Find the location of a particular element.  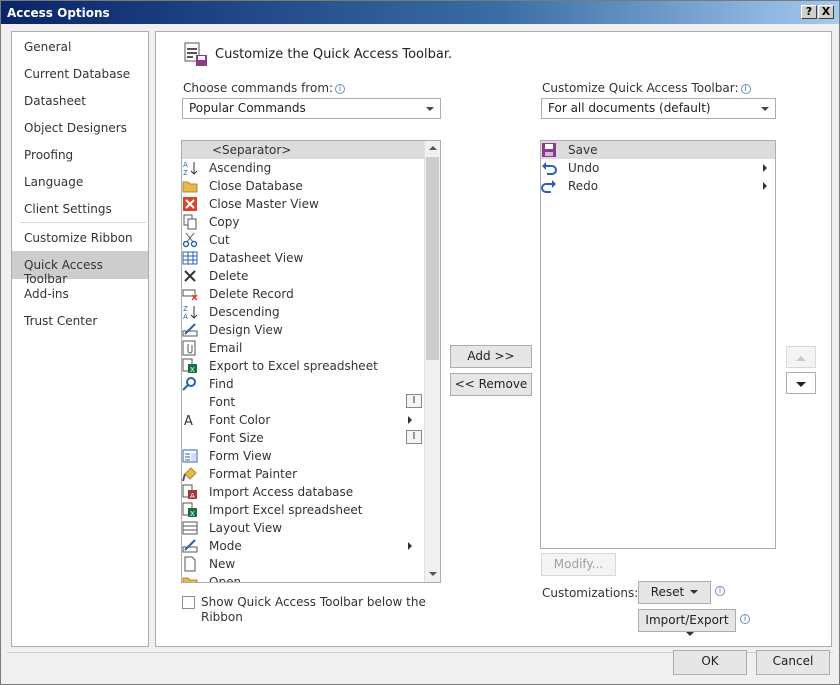

command-item: Font Size I is located at coordinates (303, 438).